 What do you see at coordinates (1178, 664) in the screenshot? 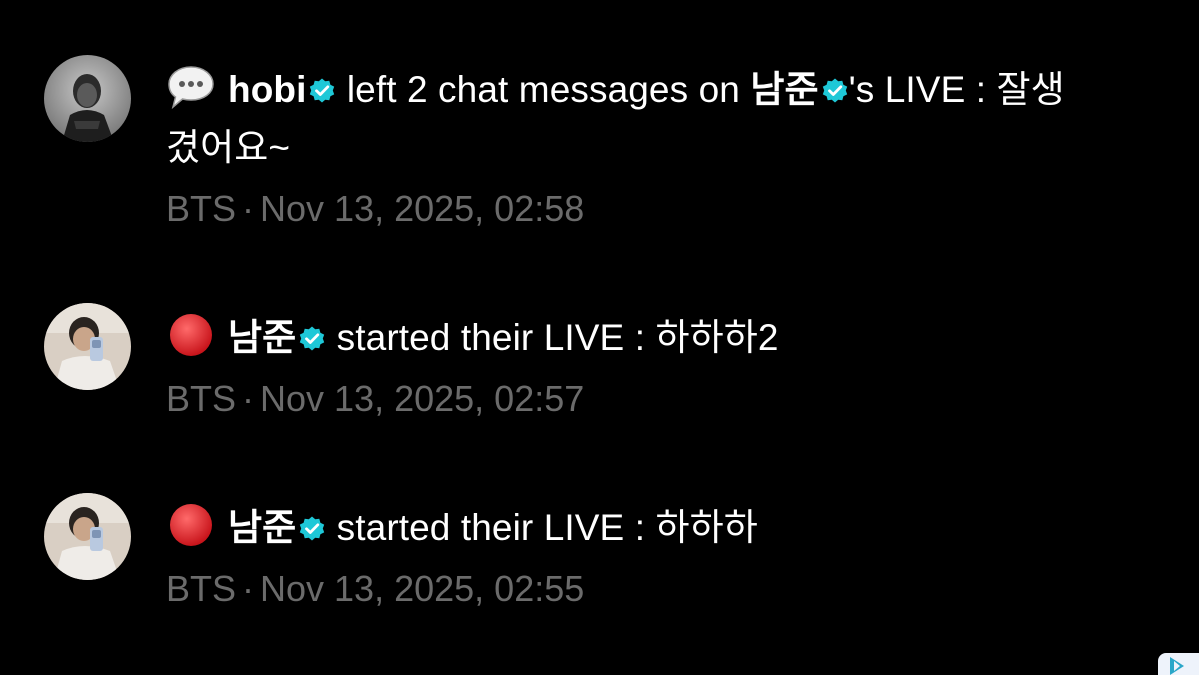
I see `app-logo-icon` at bounding box center [1178, 664].